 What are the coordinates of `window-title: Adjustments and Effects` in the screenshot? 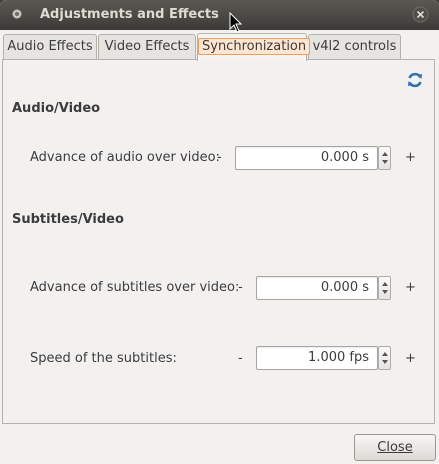 It's located at (129, 14).